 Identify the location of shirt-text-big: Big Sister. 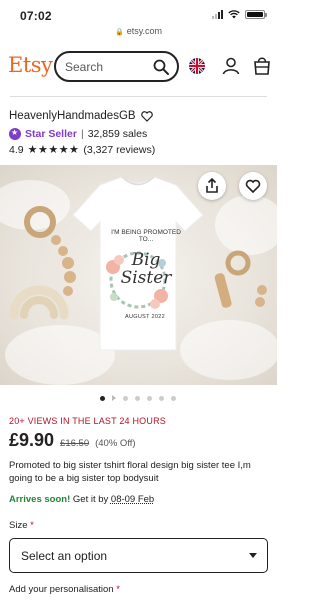
(146, 269).